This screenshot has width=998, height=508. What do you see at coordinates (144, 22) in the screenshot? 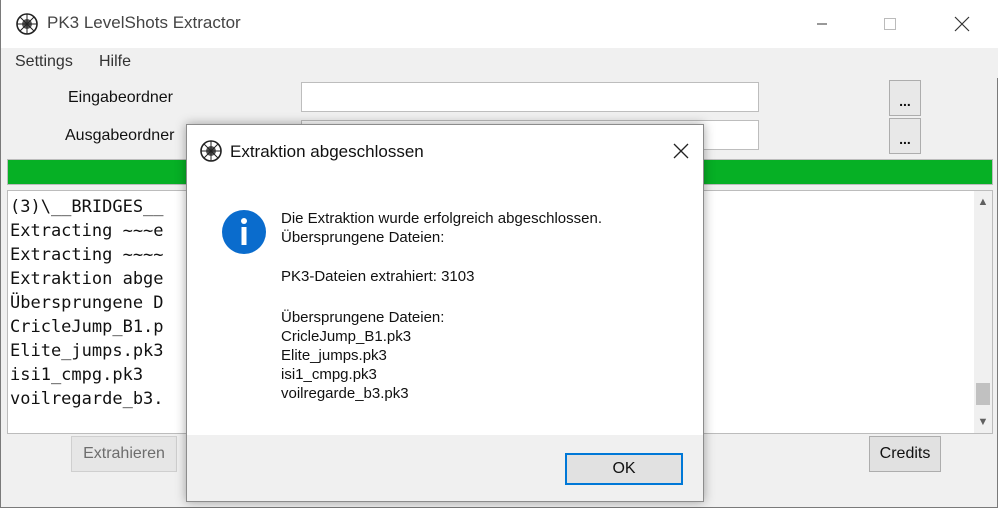
I see `window-title: PK3 LevelShots Extractor` at bounding box center [144, 22].